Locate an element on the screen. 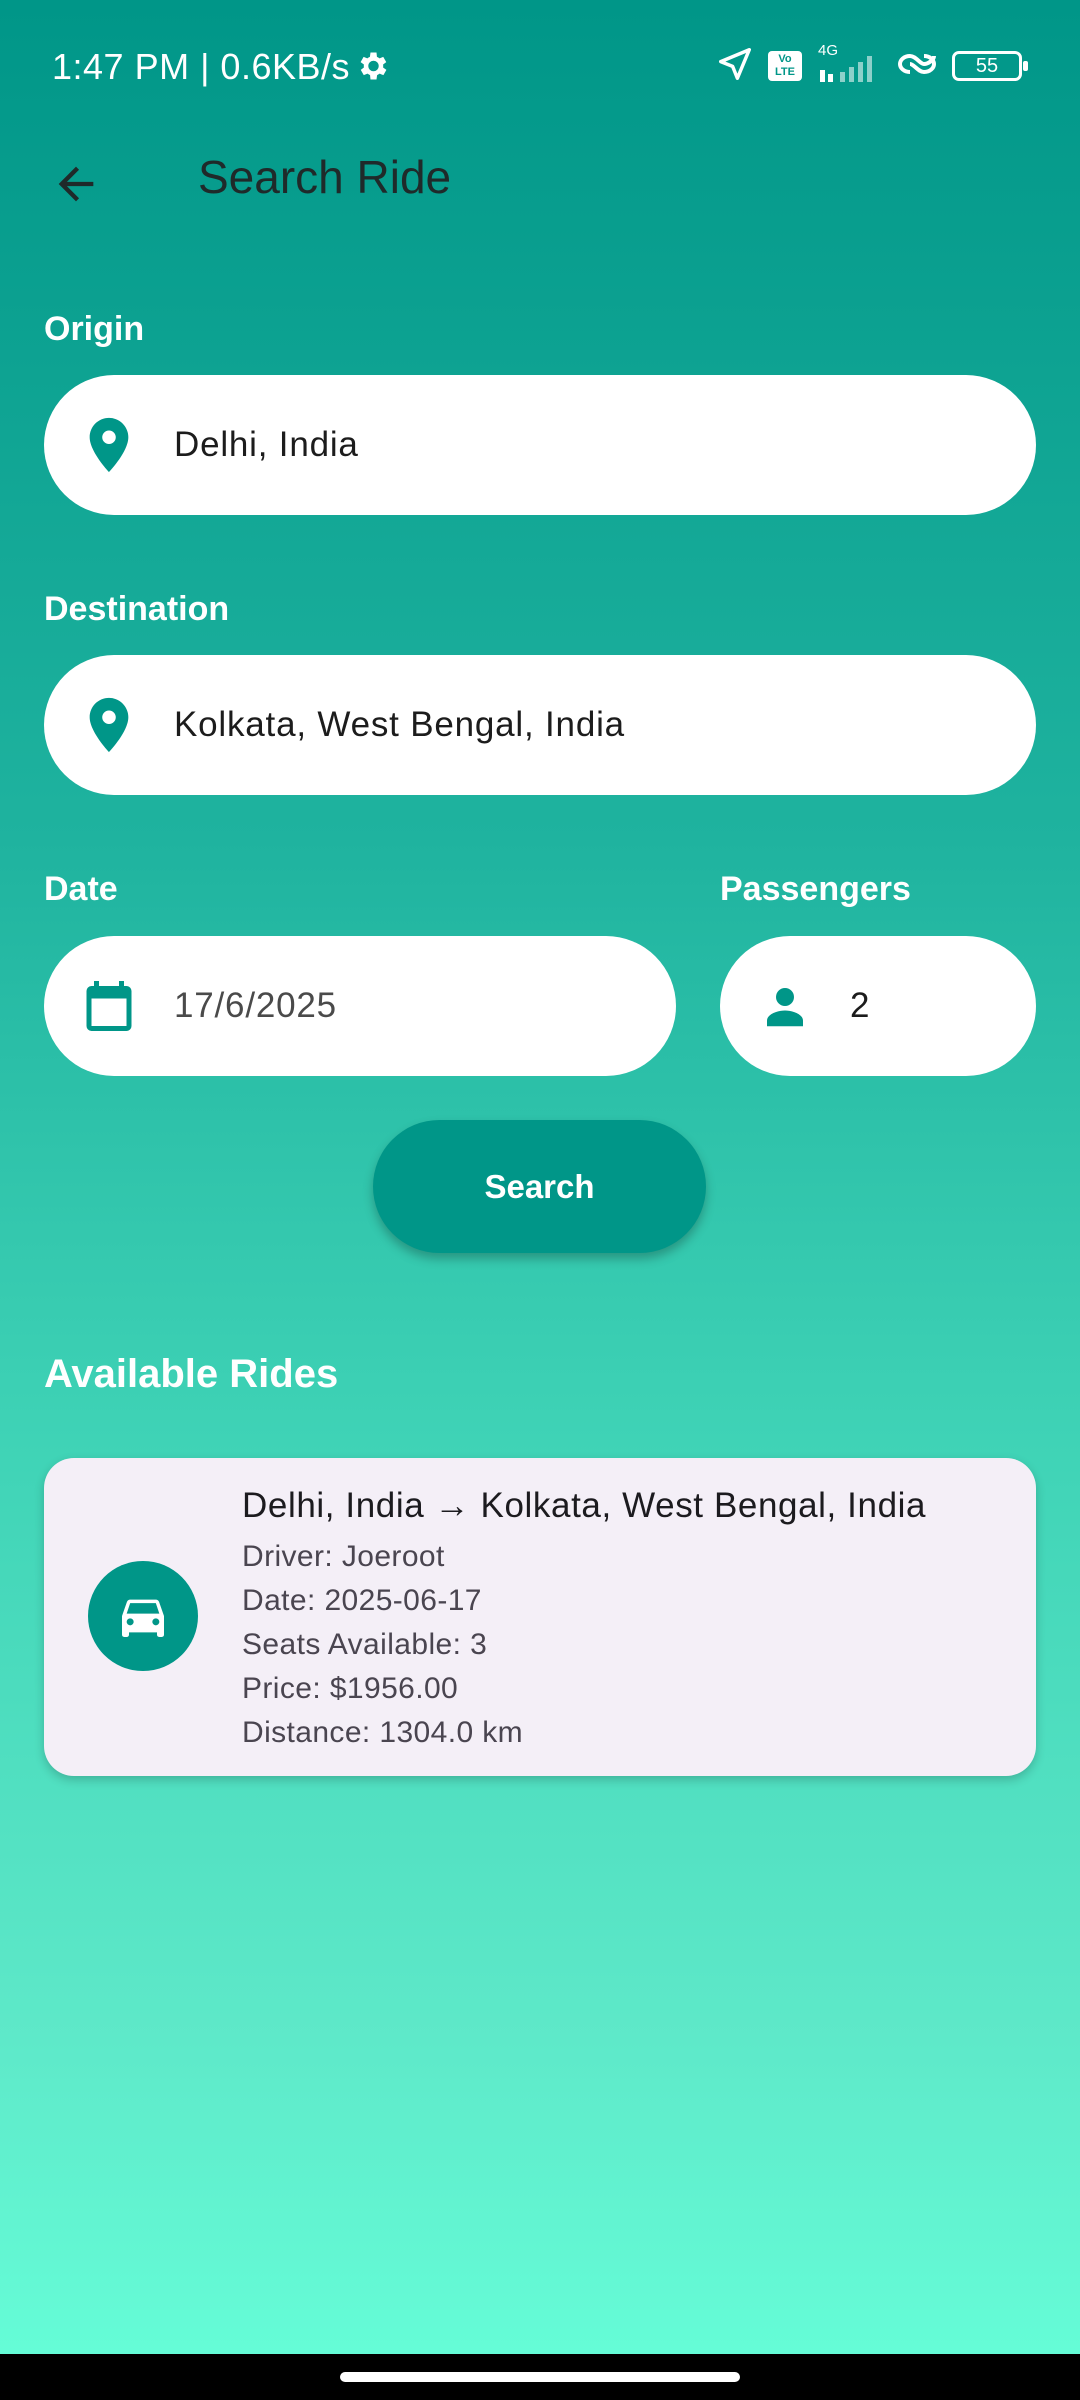  car-avatar is located at coordinates (143, 1616).